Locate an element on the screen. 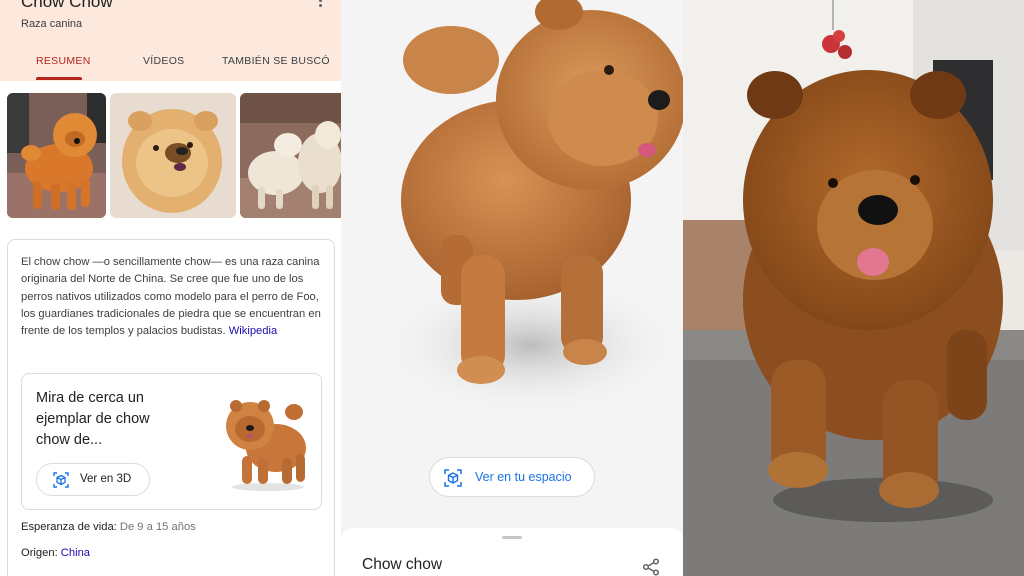  tab-videos: VÍDEOS is located at coordinates (163, 61).